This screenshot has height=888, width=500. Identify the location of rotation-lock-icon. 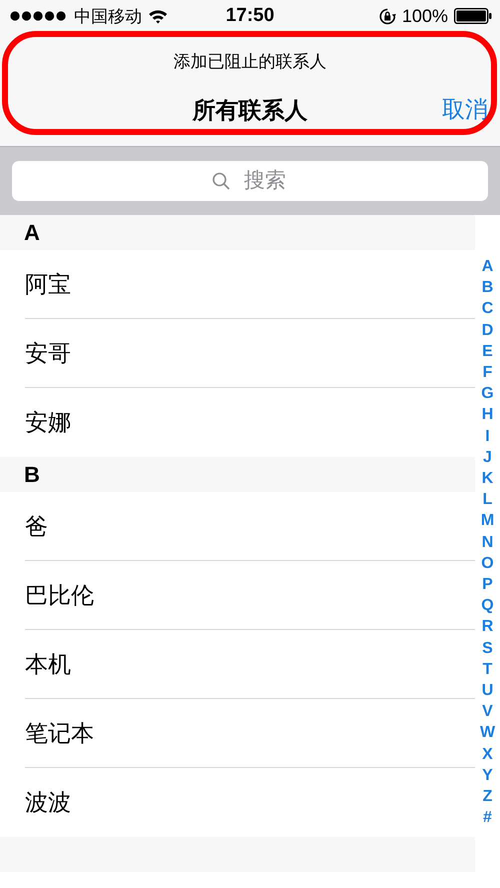
(387, 16).